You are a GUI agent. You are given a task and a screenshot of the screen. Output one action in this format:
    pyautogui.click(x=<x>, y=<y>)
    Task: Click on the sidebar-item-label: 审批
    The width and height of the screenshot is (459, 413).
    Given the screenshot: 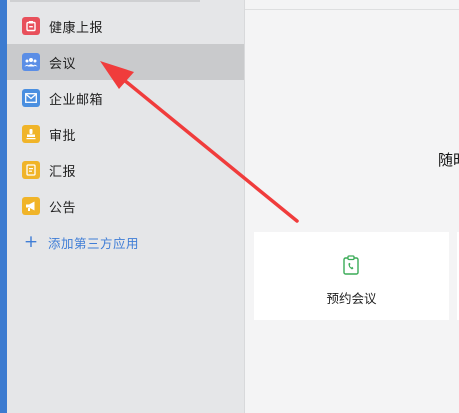 What is the action you would take?
    pyautogui.click(x=63, y=136)
    